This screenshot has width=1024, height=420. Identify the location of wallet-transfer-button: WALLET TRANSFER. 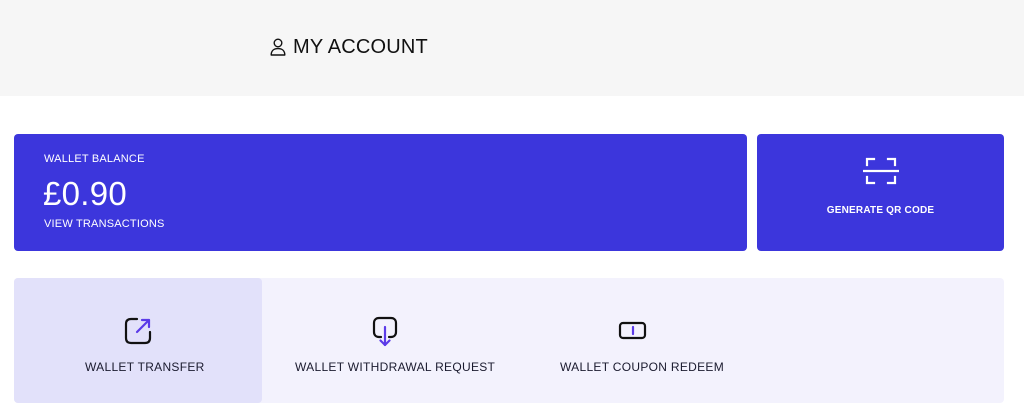
(138, 340).